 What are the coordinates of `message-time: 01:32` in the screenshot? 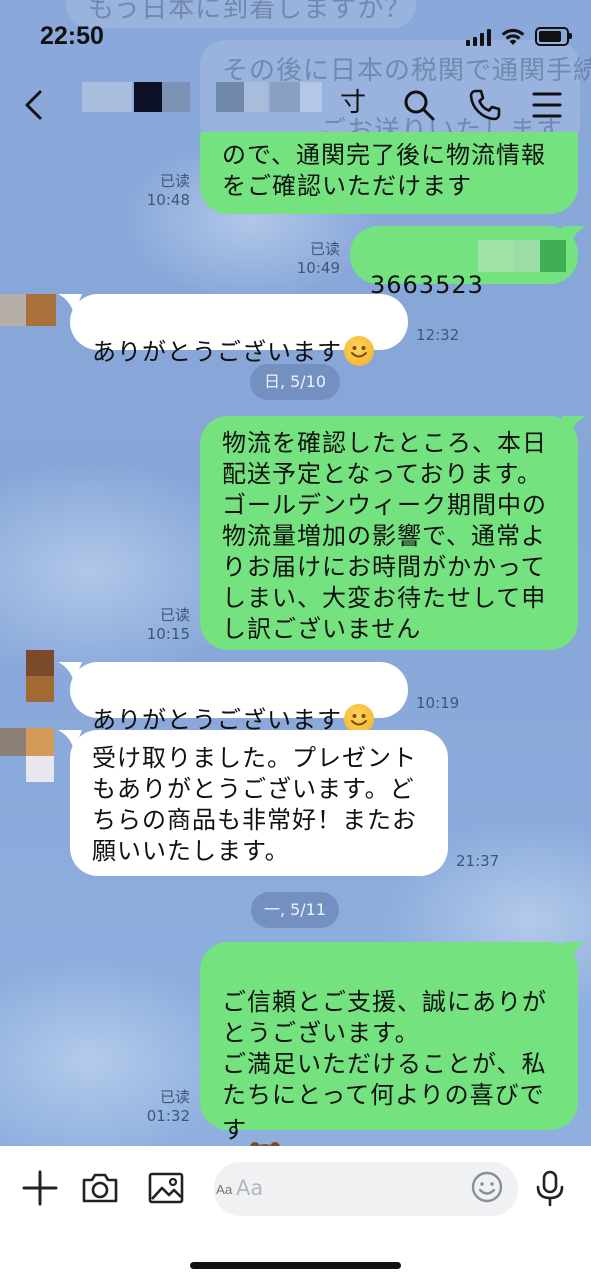 It's located at (168, 1116).